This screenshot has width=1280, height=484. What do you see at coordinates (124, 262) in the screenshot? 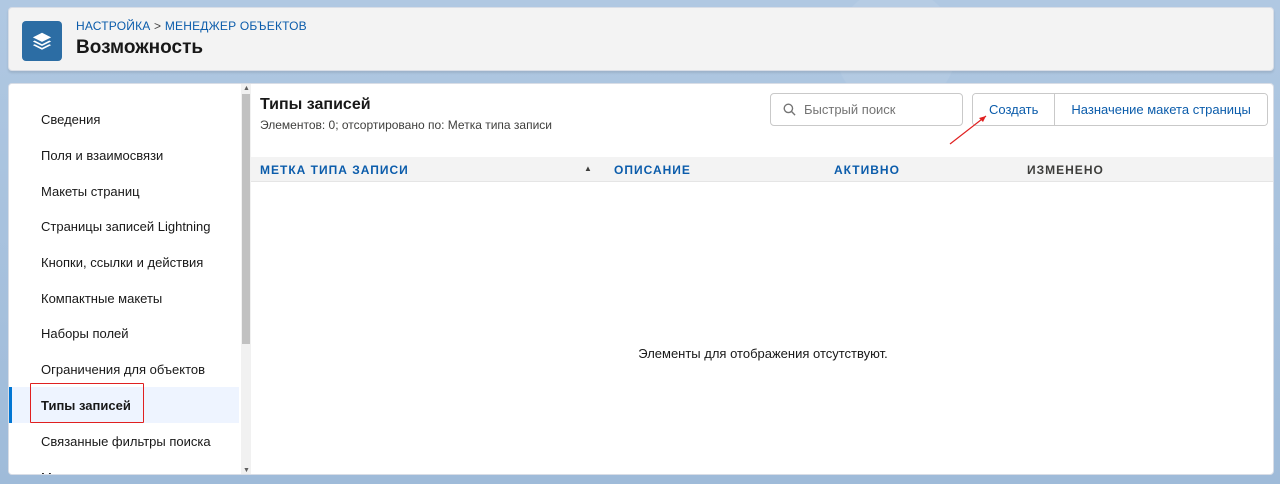
I see `sidebar-item-buttons-links-actions: Кнопки, ссылки и действия` at bounding box center [124, 262].